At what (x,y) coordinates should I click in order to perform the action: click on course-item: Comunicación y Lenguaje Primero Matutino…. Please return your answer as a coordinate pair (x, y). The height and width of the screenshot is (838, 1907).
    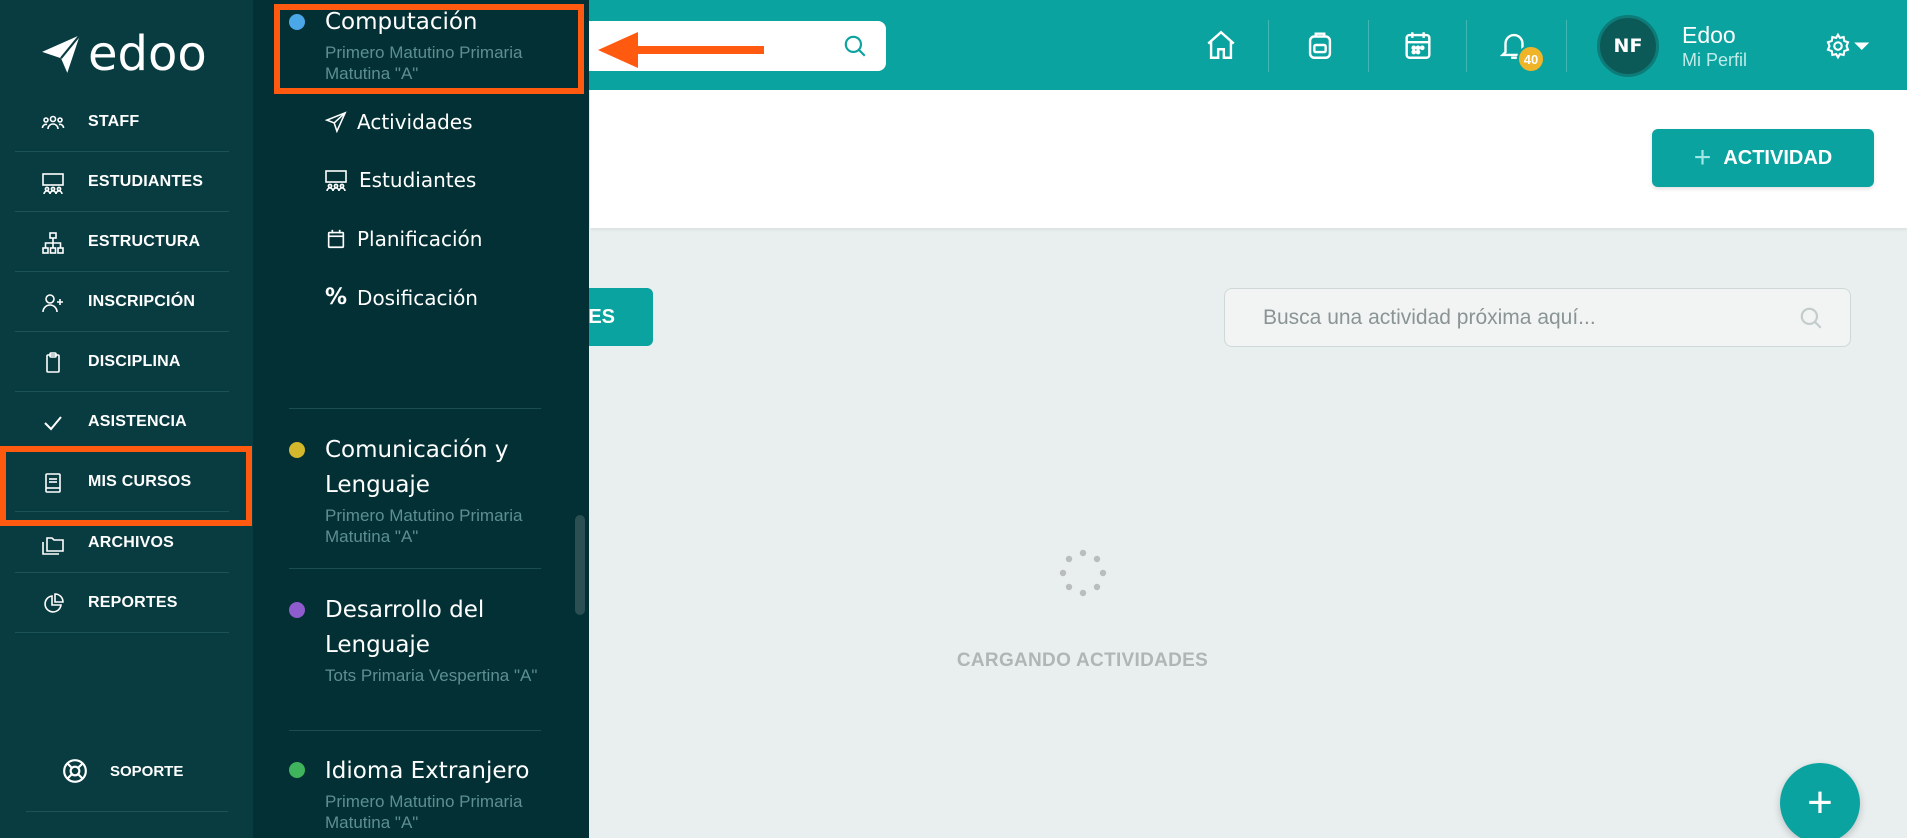
    Looking at the image, I should click on (435, 490).